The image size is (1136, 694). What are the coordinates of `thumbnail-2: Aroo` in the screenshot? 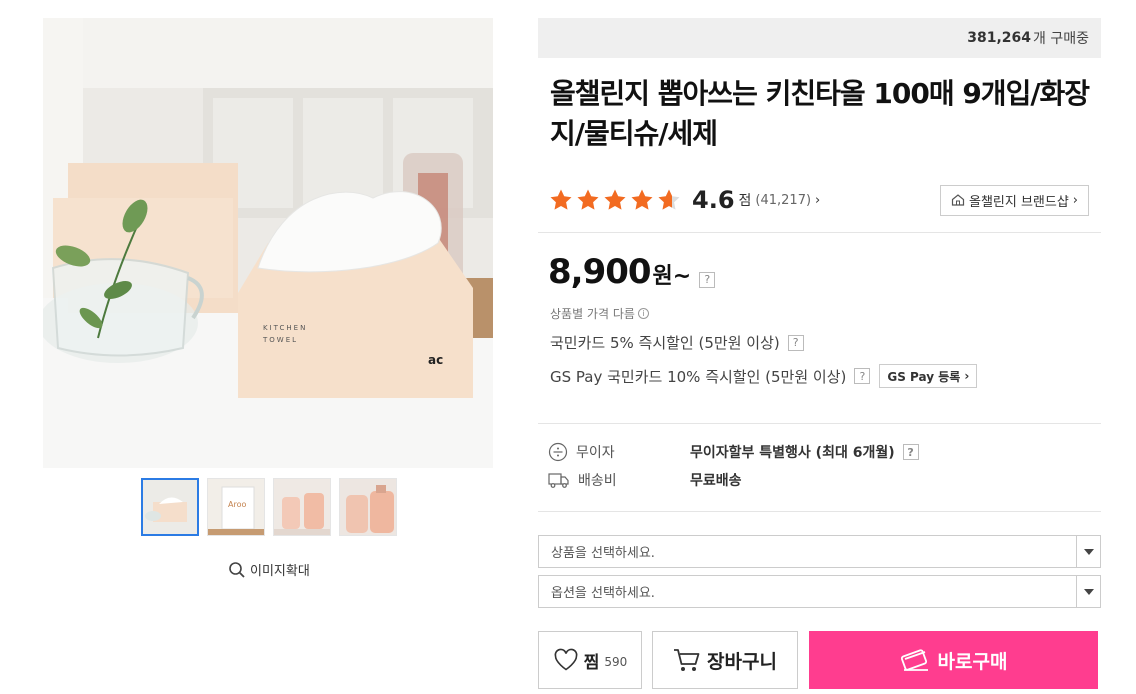 It's located at (236, 507).